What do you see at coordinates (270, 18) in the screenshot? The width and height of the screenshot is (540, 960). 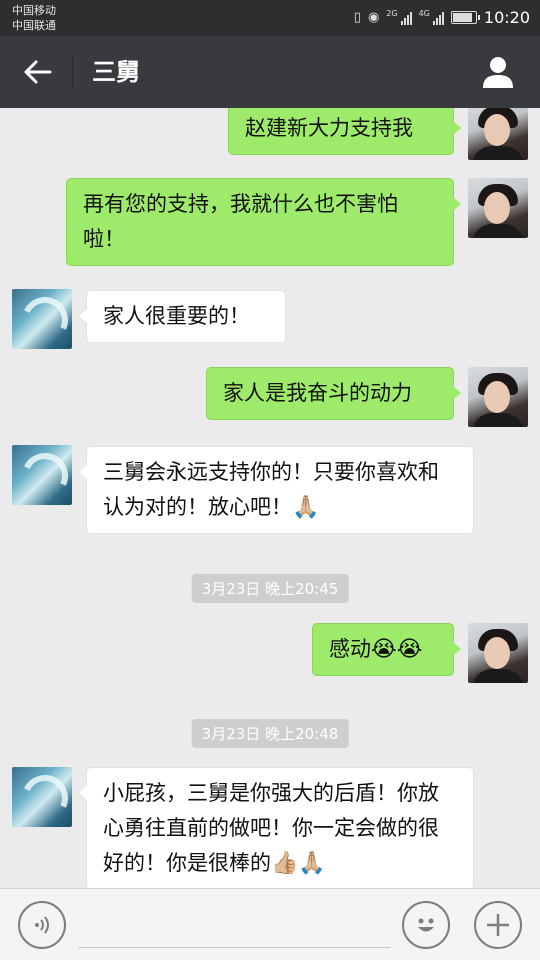 I see `status-bar: 中国移动 中国联通 ▯ ◉ 2G 4G 10:20` at bounding box center [270, 18].